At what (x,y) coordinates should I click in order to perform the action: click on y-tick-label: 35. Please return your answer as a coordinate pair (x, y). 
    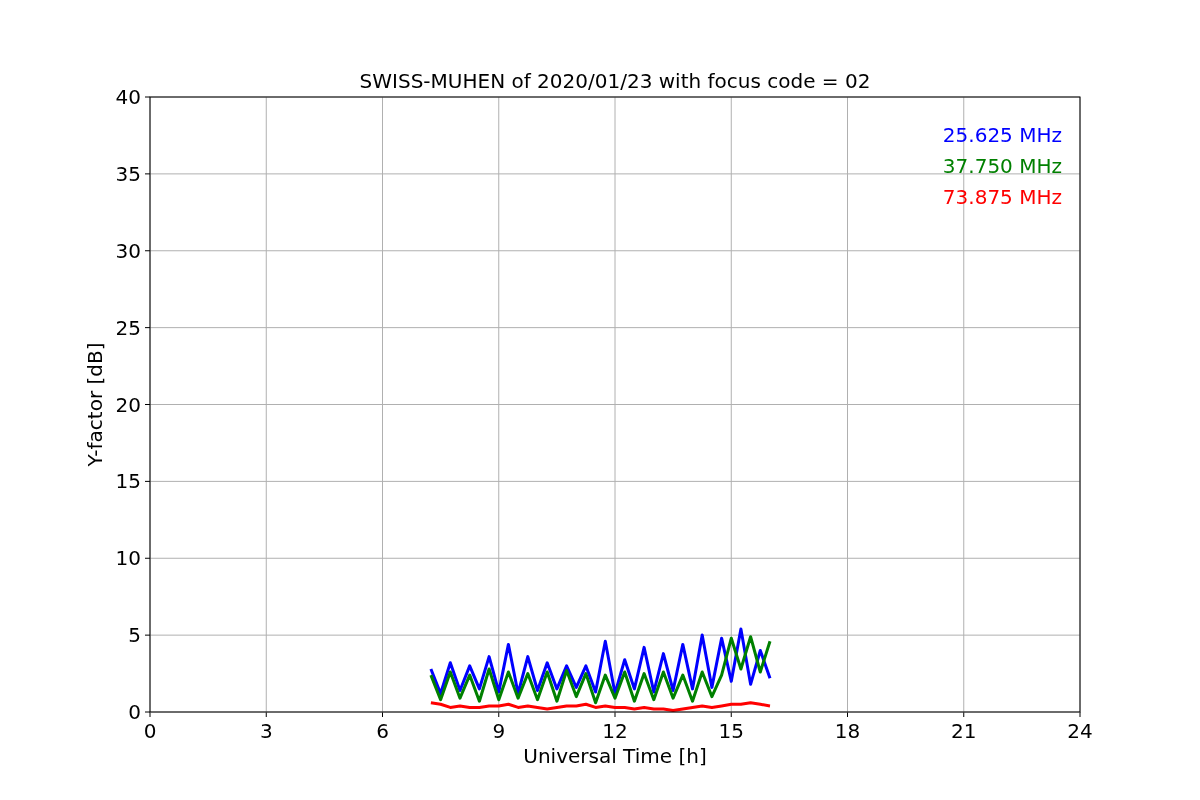
    Looking at the image, I should click on (128, 173).